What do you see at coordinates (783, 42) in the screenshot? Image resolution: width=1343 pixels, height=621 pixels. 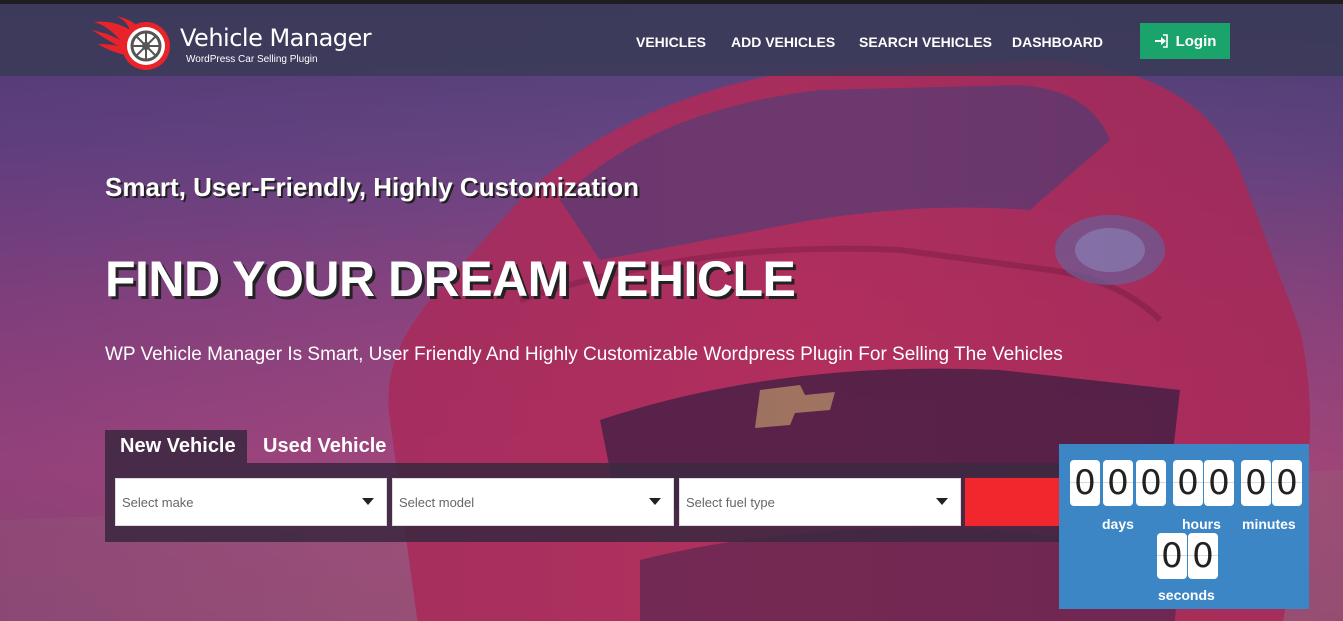 I see `nav-add-vehicles: ADD VEHICLES` at bounding box center [783, 42].